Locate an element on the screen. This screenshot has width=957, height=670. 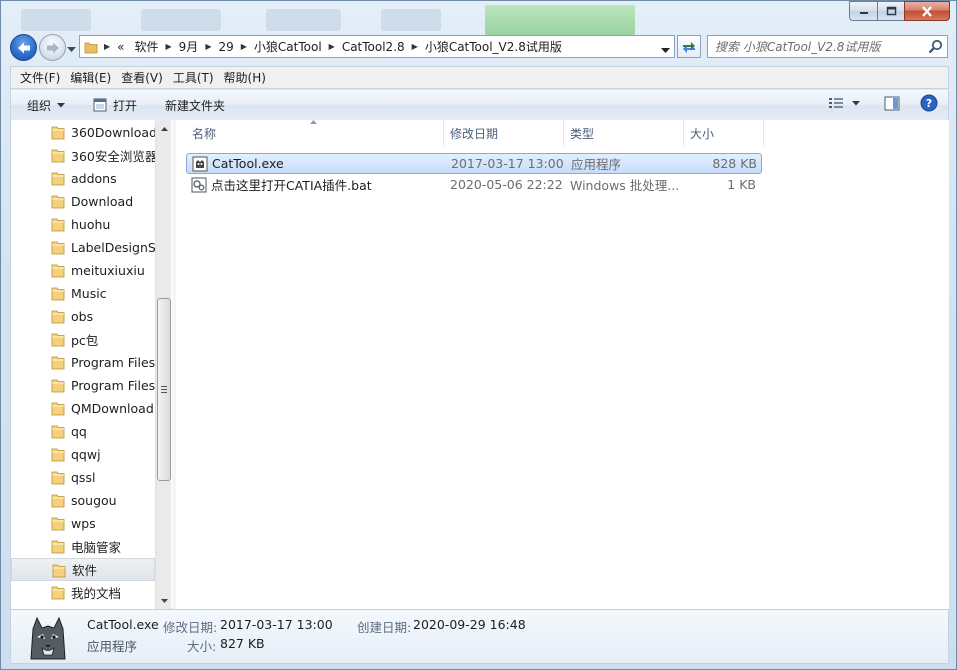
nav-folder-item: meituxiuxiu is located at coordinates (83, 270).